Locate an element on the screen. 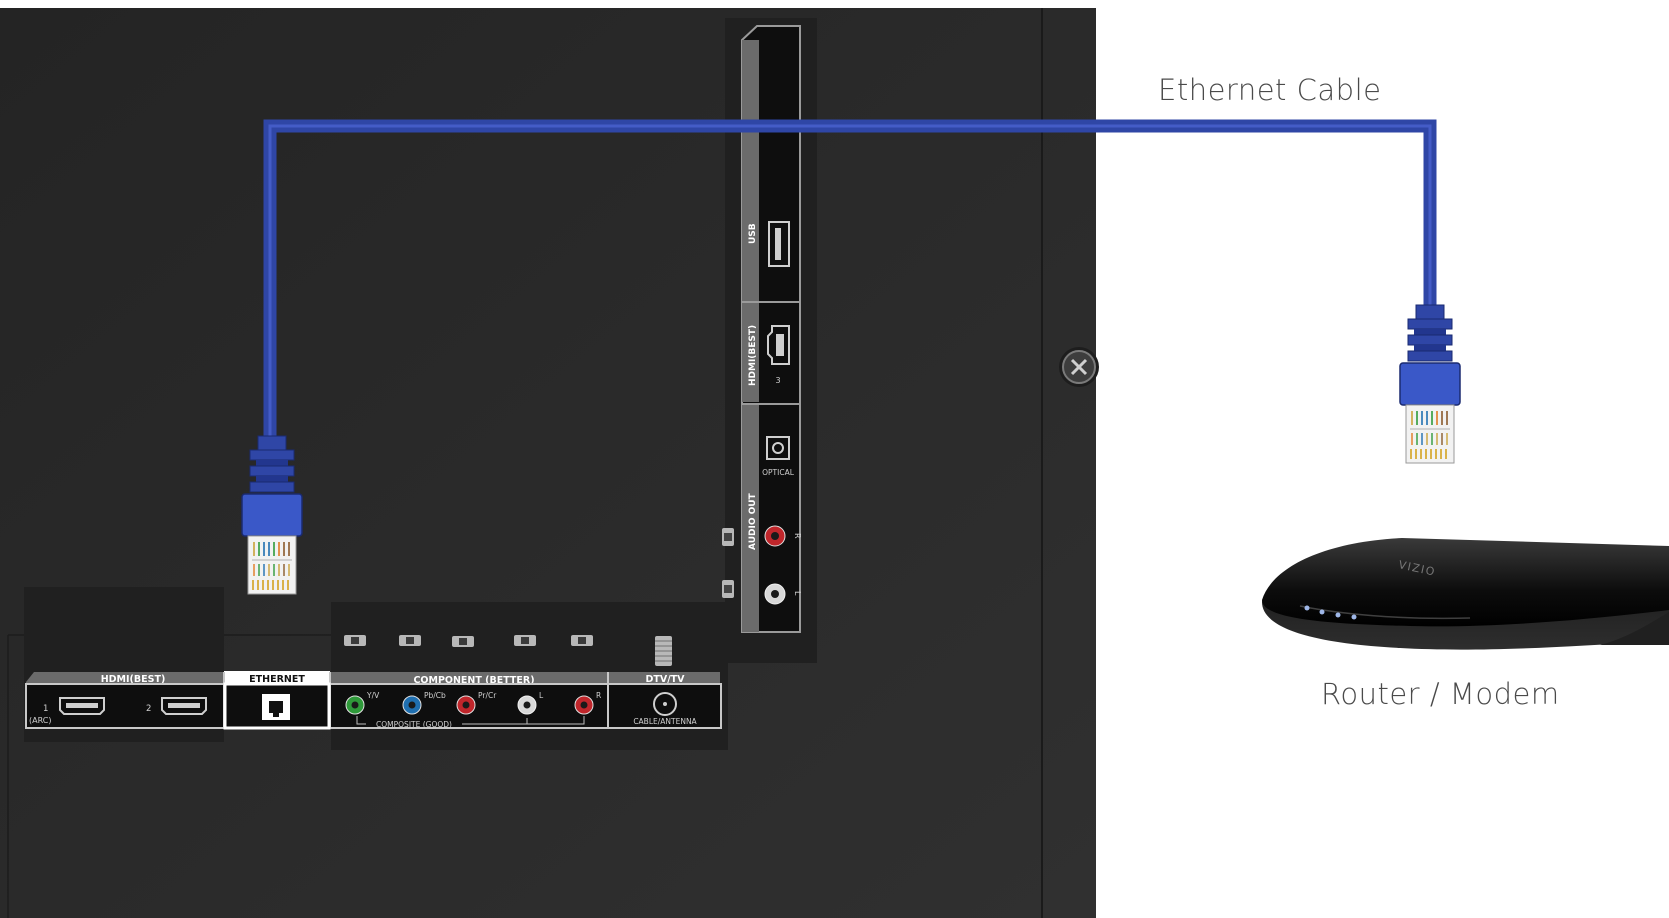 The image size is (1669, 918). audio-out-r-jack-icon is located at coordinates (775, 536).